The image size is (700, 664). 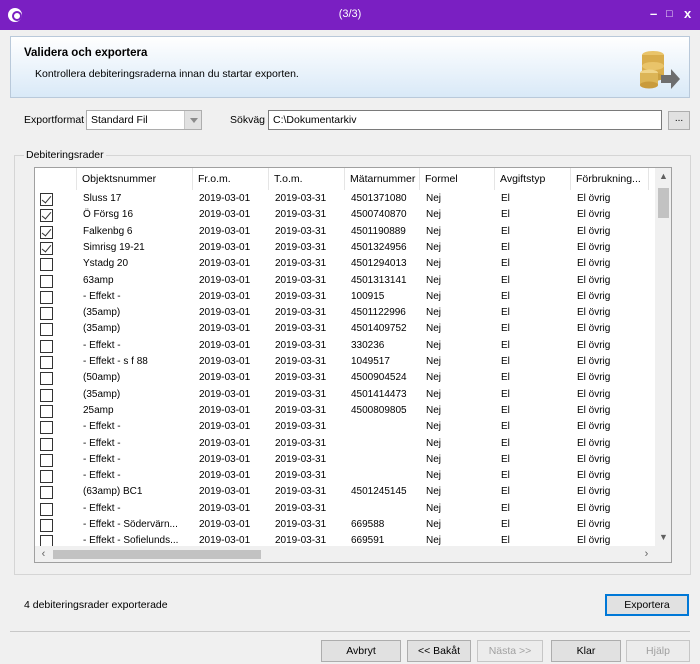 I want to click on chevron-down-icon, so click(x=192, y=120).